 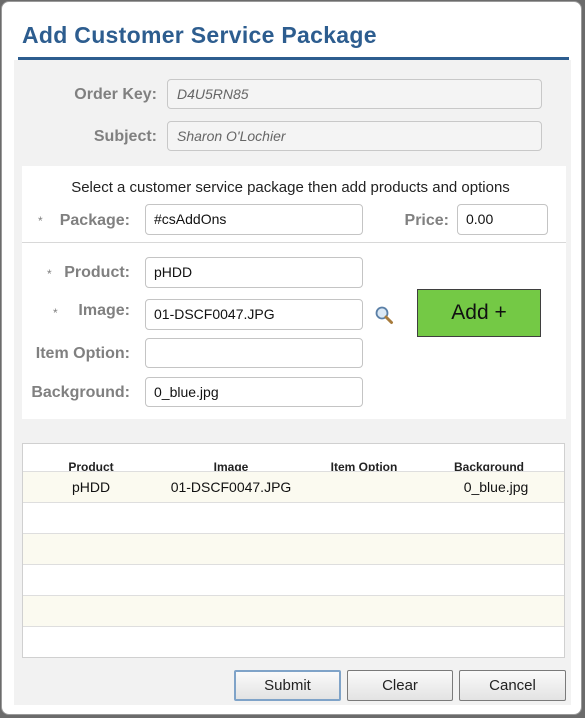 What do you see at coordinates (254, 219) in the screenshot?
I see `package-input: #csAddOns` at bounding box center [254, 219].